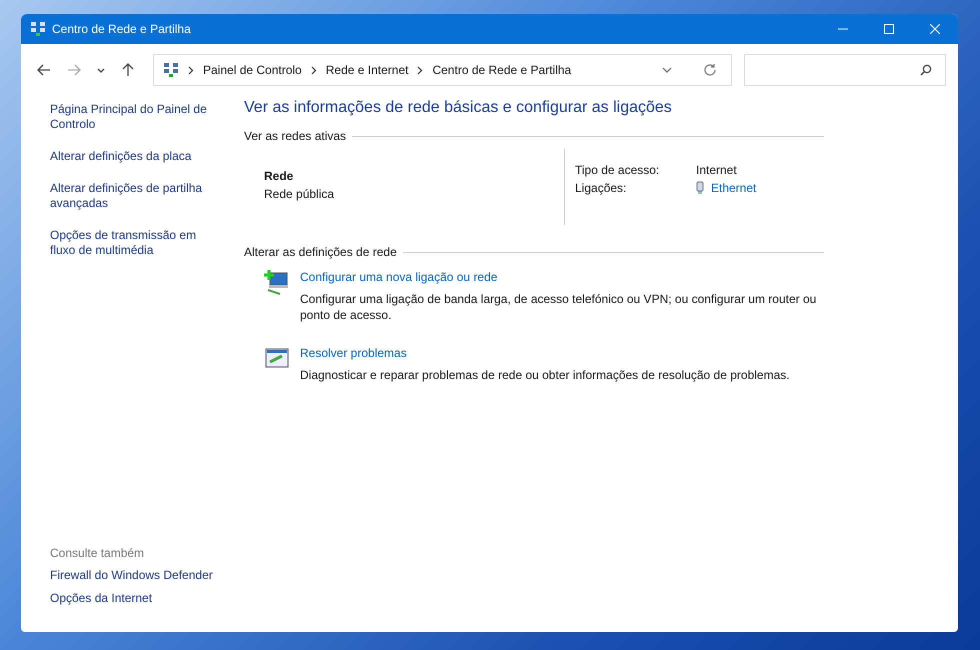  I want to click on see-also-link: Opções da Internet, so click(132, 598).